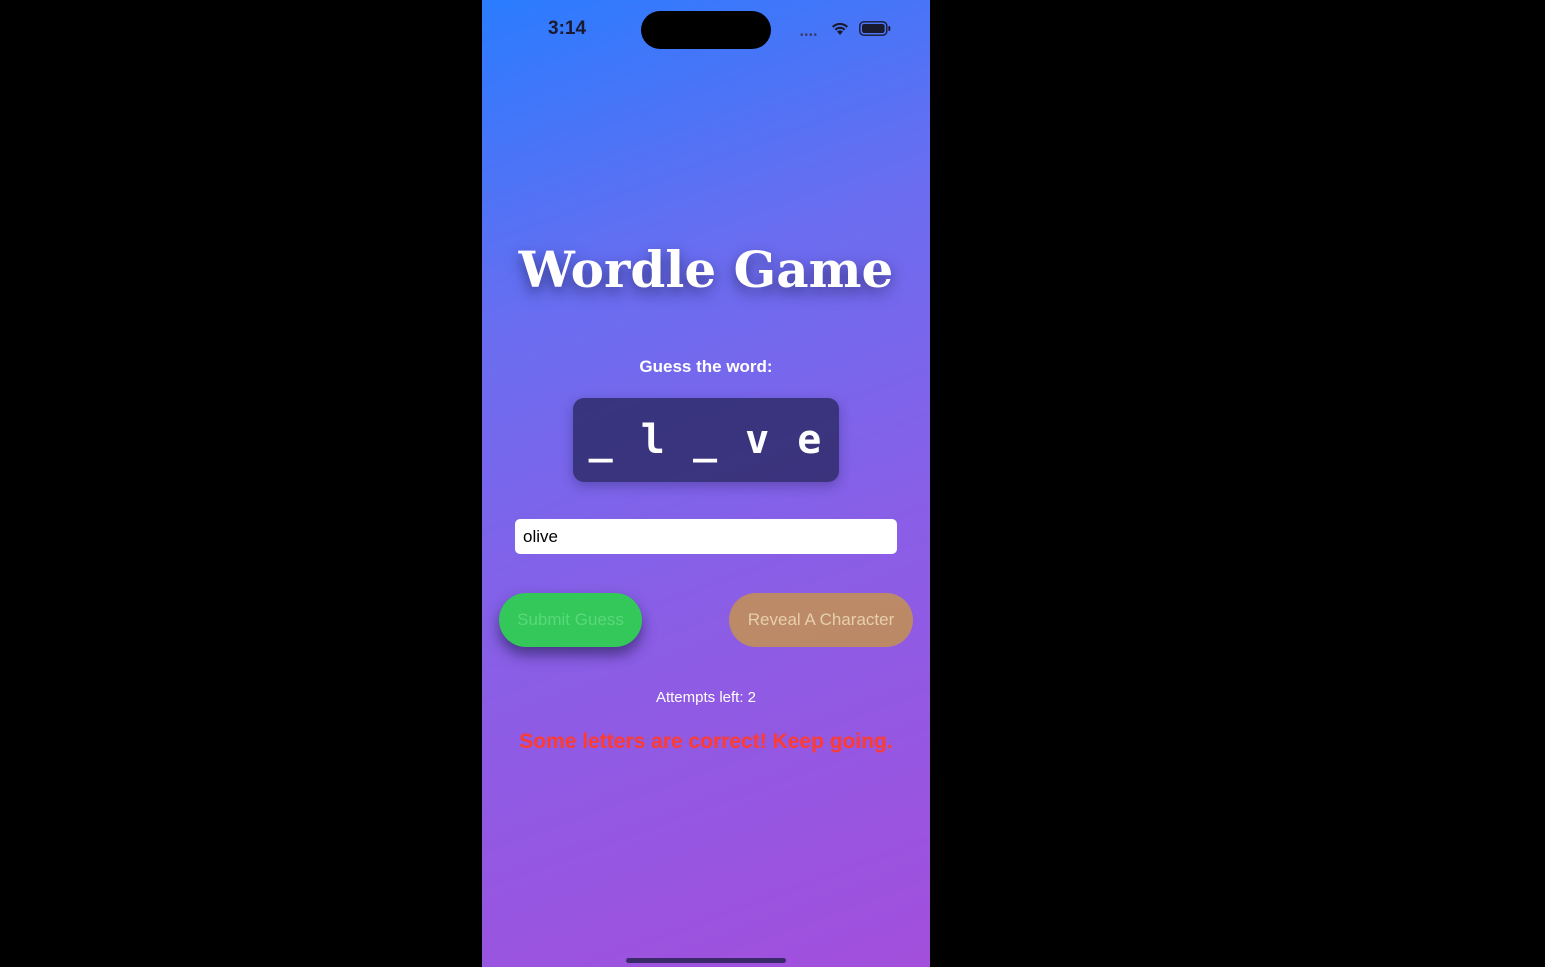  I want to click on masked-word-display: _ l _ v e, so click(706, 440).